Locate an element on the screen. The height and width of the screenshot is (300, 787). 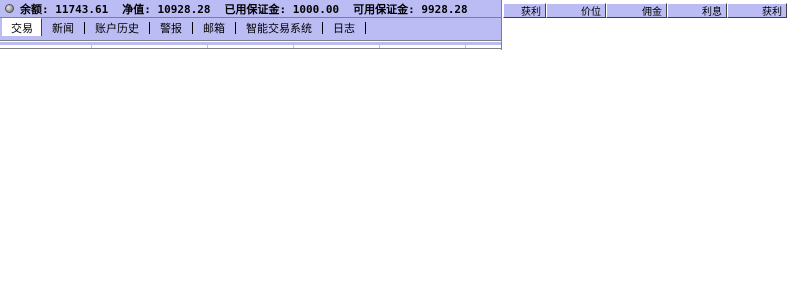
column-header-swap: 利息 is located at coordinates (697, 10).